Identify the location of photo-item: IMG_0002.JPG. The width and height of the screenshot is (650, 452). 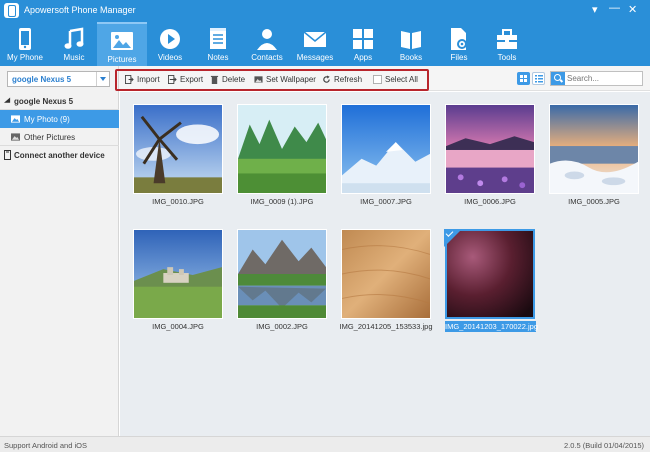
(282, 281).